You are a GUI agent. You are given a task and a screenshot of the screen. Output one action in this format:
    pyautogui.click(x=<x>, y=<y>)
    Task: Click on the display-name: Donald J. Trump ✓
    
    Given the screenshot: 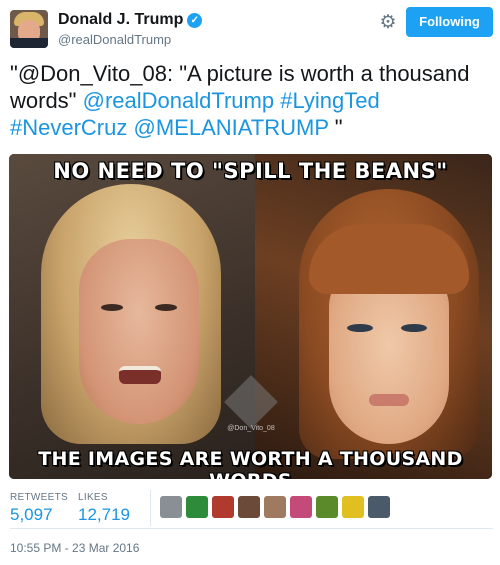 What is the action you would take?
    pyautogui.click(x=130, y=20)
    